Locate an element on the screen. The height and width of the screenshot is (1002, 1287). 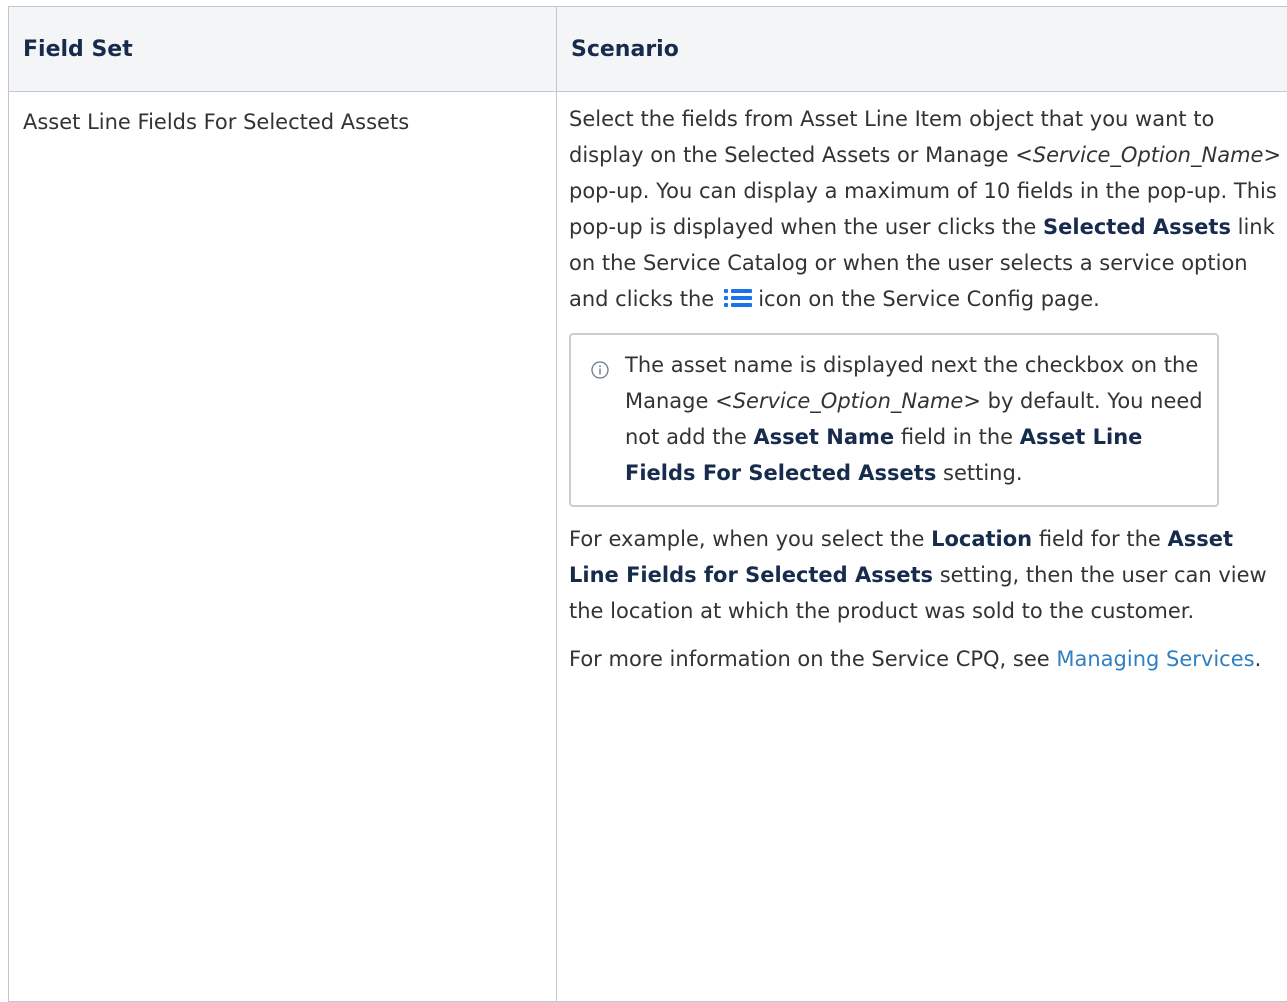
table-header-row: Field Set Scenario is located at coordinates (648, 49).